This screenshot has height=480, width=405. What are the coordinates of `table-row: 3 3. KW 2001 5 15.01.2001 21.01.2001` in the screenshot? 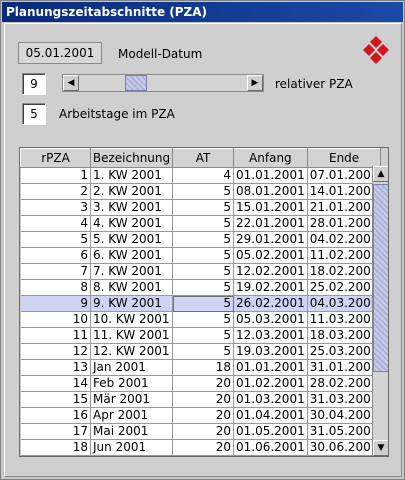 It's located at (201, 207).